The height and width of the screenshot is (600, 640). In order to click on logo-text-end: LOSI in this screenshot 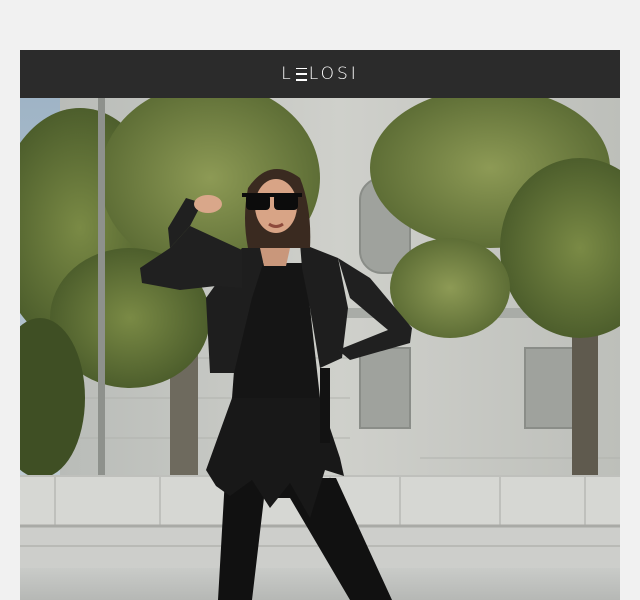, I will do `click(333, 74)`.